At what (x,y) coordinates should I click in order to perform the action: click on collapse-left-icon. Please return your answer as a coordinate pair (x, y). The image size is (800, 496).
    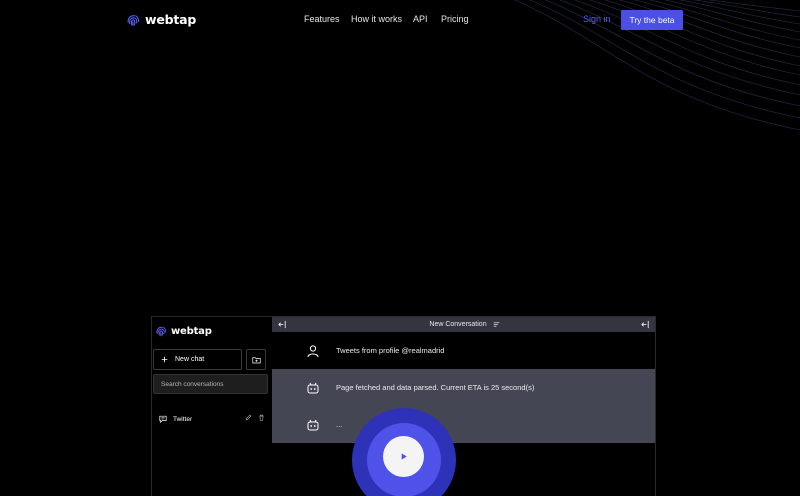
    Looking at the image, I should click on (282, 324).